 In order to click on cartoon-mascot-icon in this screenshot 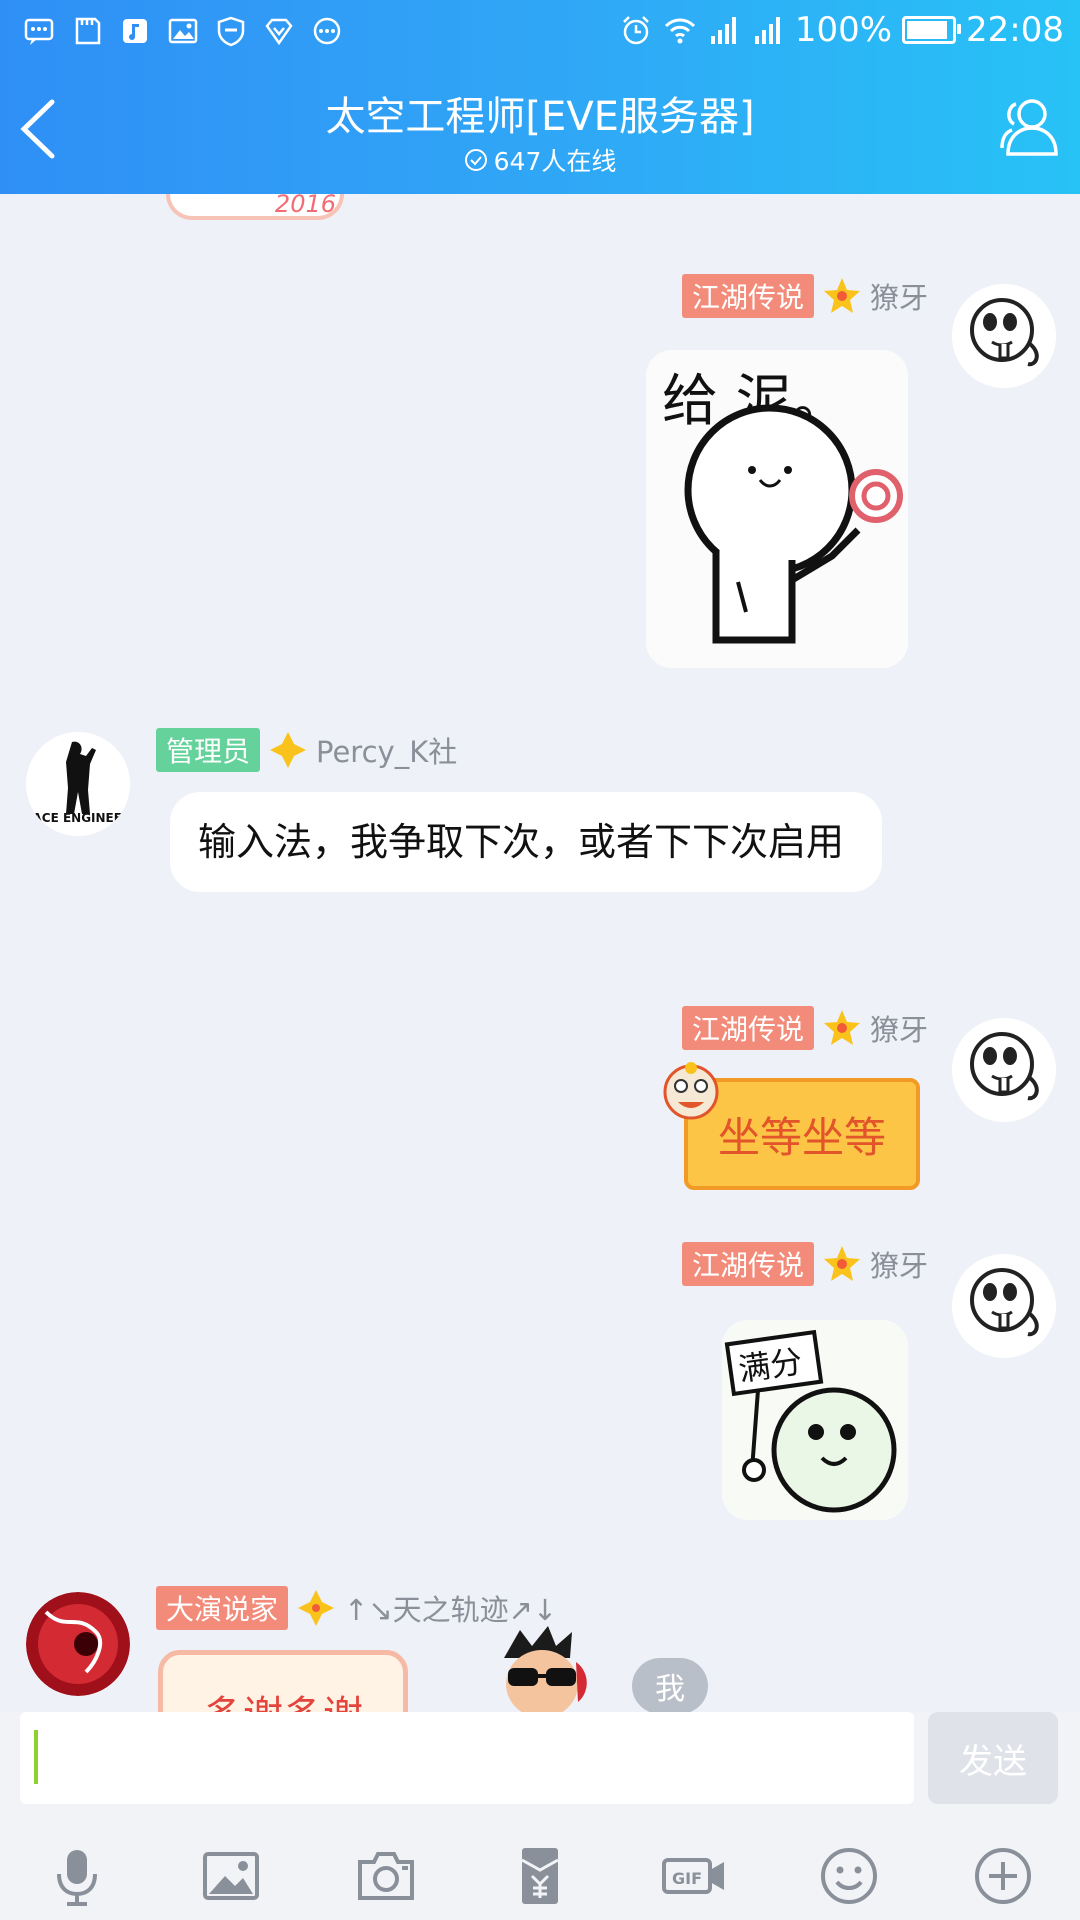, I will do `click(545, 1669)`.